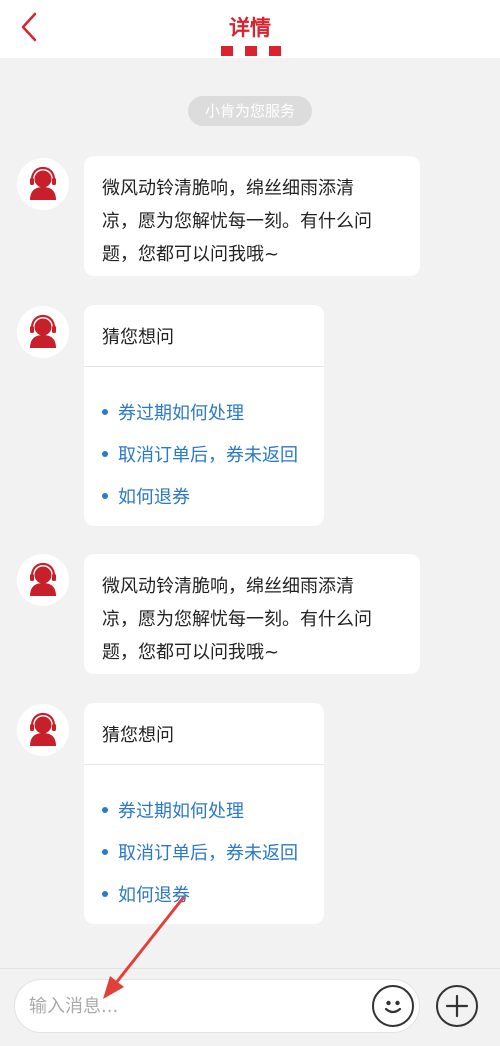 The width and height of the screenshot is (500, 1046). I want to click on emoji-button, so click(393, 1006).